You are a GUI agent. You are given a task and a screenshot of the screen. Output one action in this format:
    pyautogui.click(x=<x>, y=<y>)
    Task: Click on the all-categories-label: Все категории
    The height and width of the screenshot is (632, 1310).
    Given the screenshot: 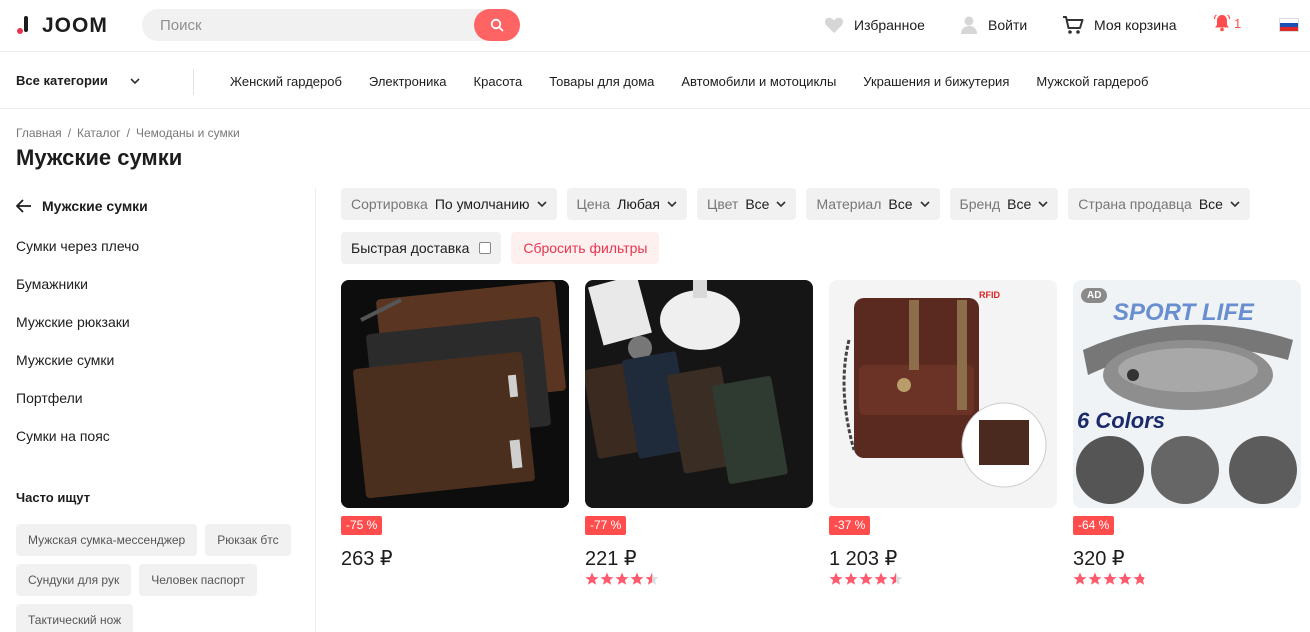 What is the action you would take?
    pyautogui.click(x=62, y=80)
    